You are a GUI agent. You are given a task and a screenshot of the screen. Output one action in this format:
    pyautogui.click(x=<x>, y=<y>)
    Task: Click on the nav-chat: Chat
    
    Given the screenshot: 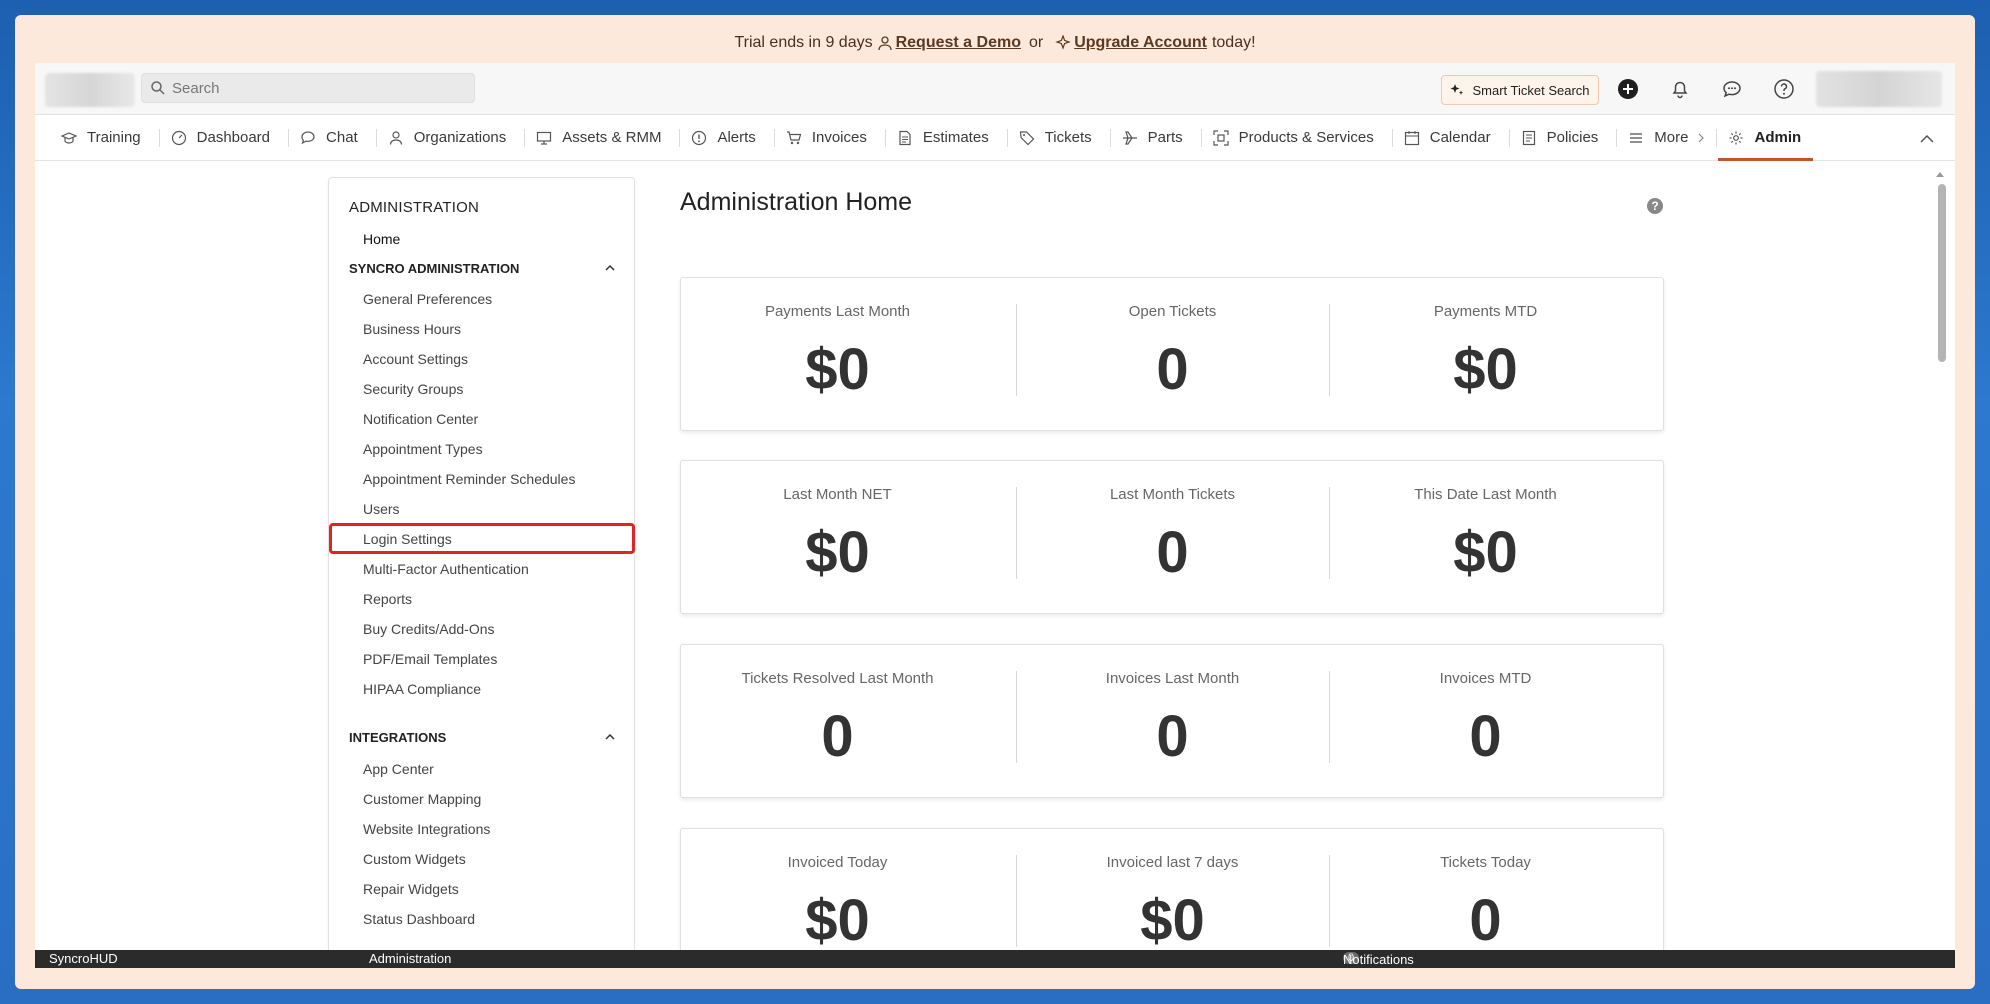 What is the action you would take?
    pyautogui.click(x=332, y=138)
    